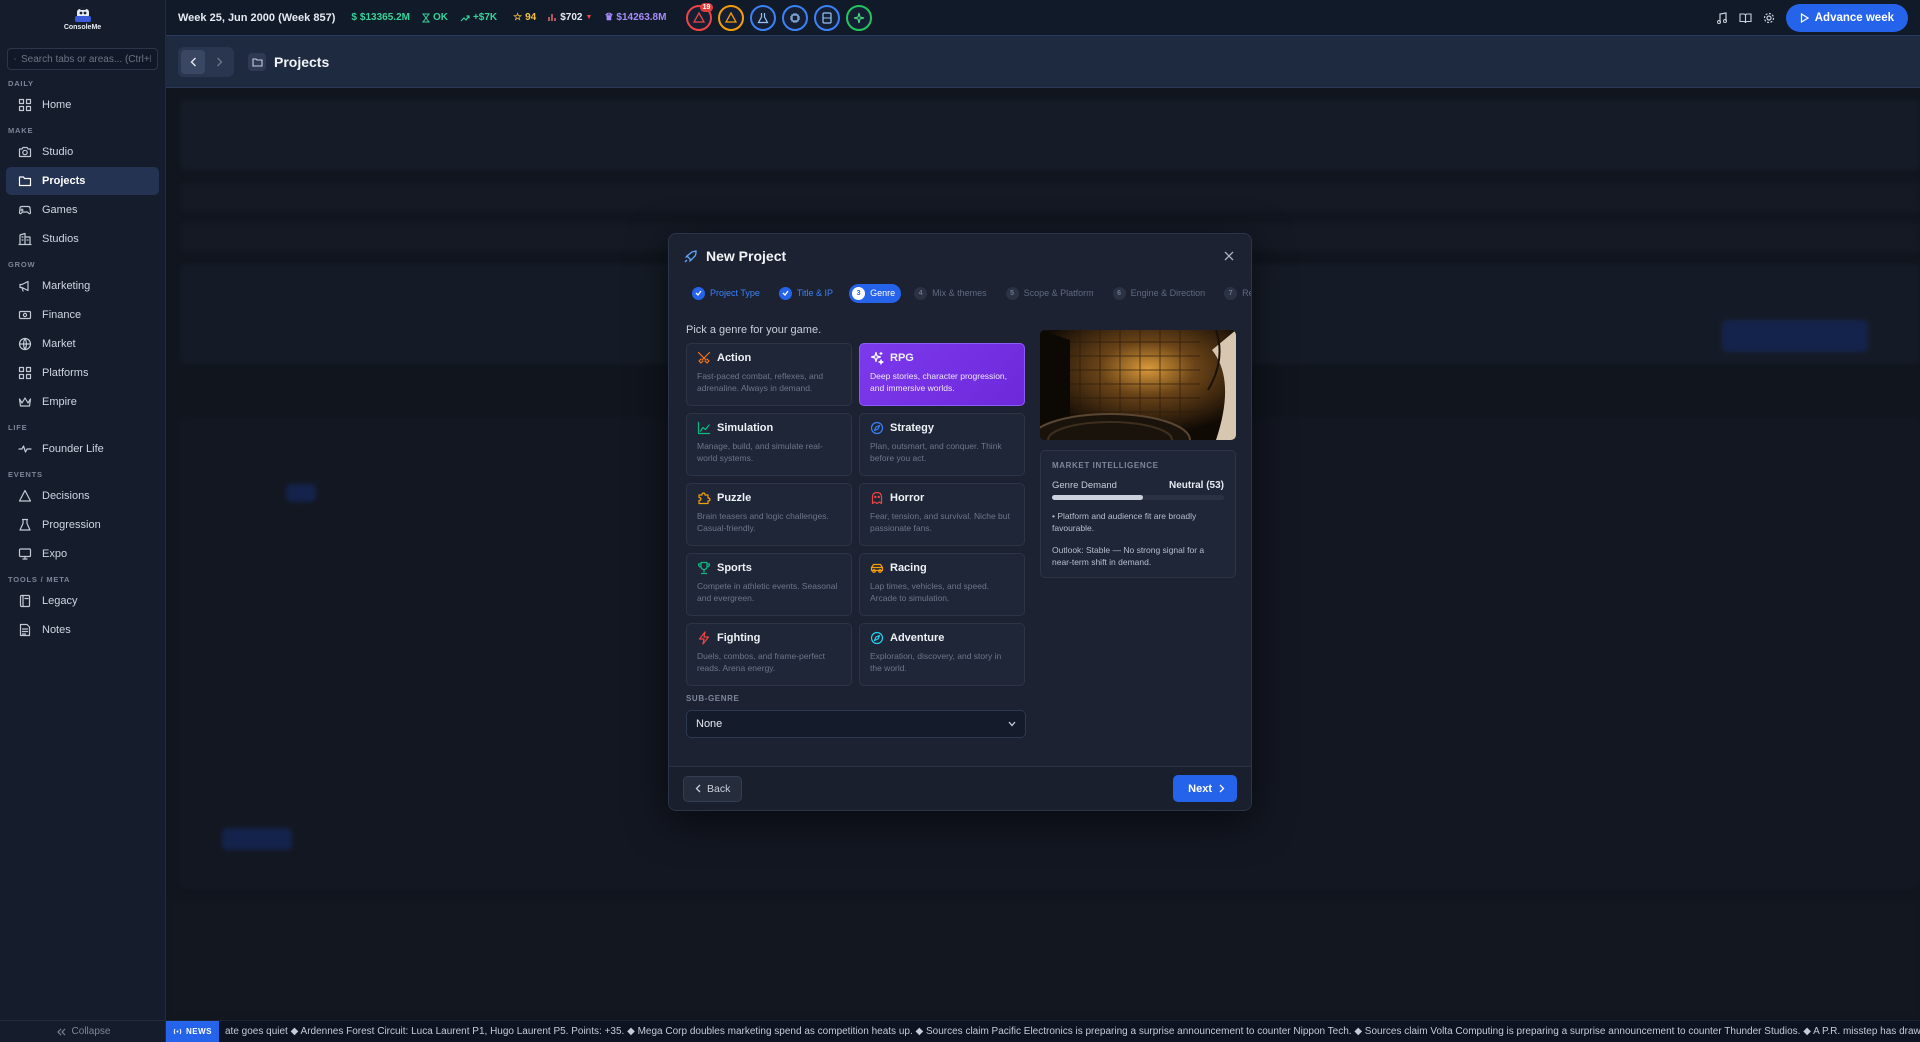 This screenshot has width=1920, height=1042. I want to click on wizard-step: 3 Genre, so click(875, 293).